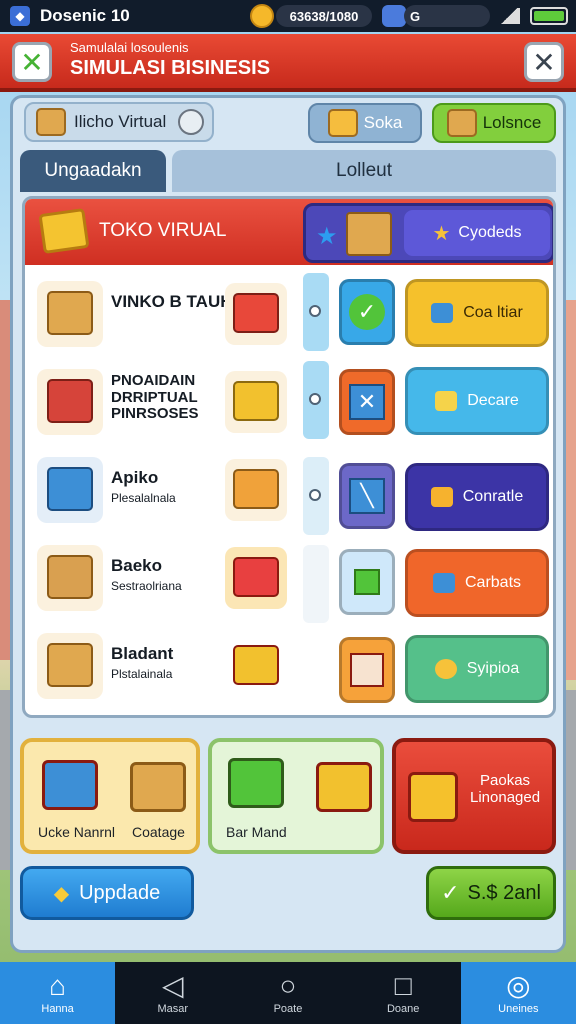 This screenshot has height=1024, width=576. What do you see at coordinates (158, 787) in the screenshot?
I see `boxes-icon` at bounding box center [158, 787].